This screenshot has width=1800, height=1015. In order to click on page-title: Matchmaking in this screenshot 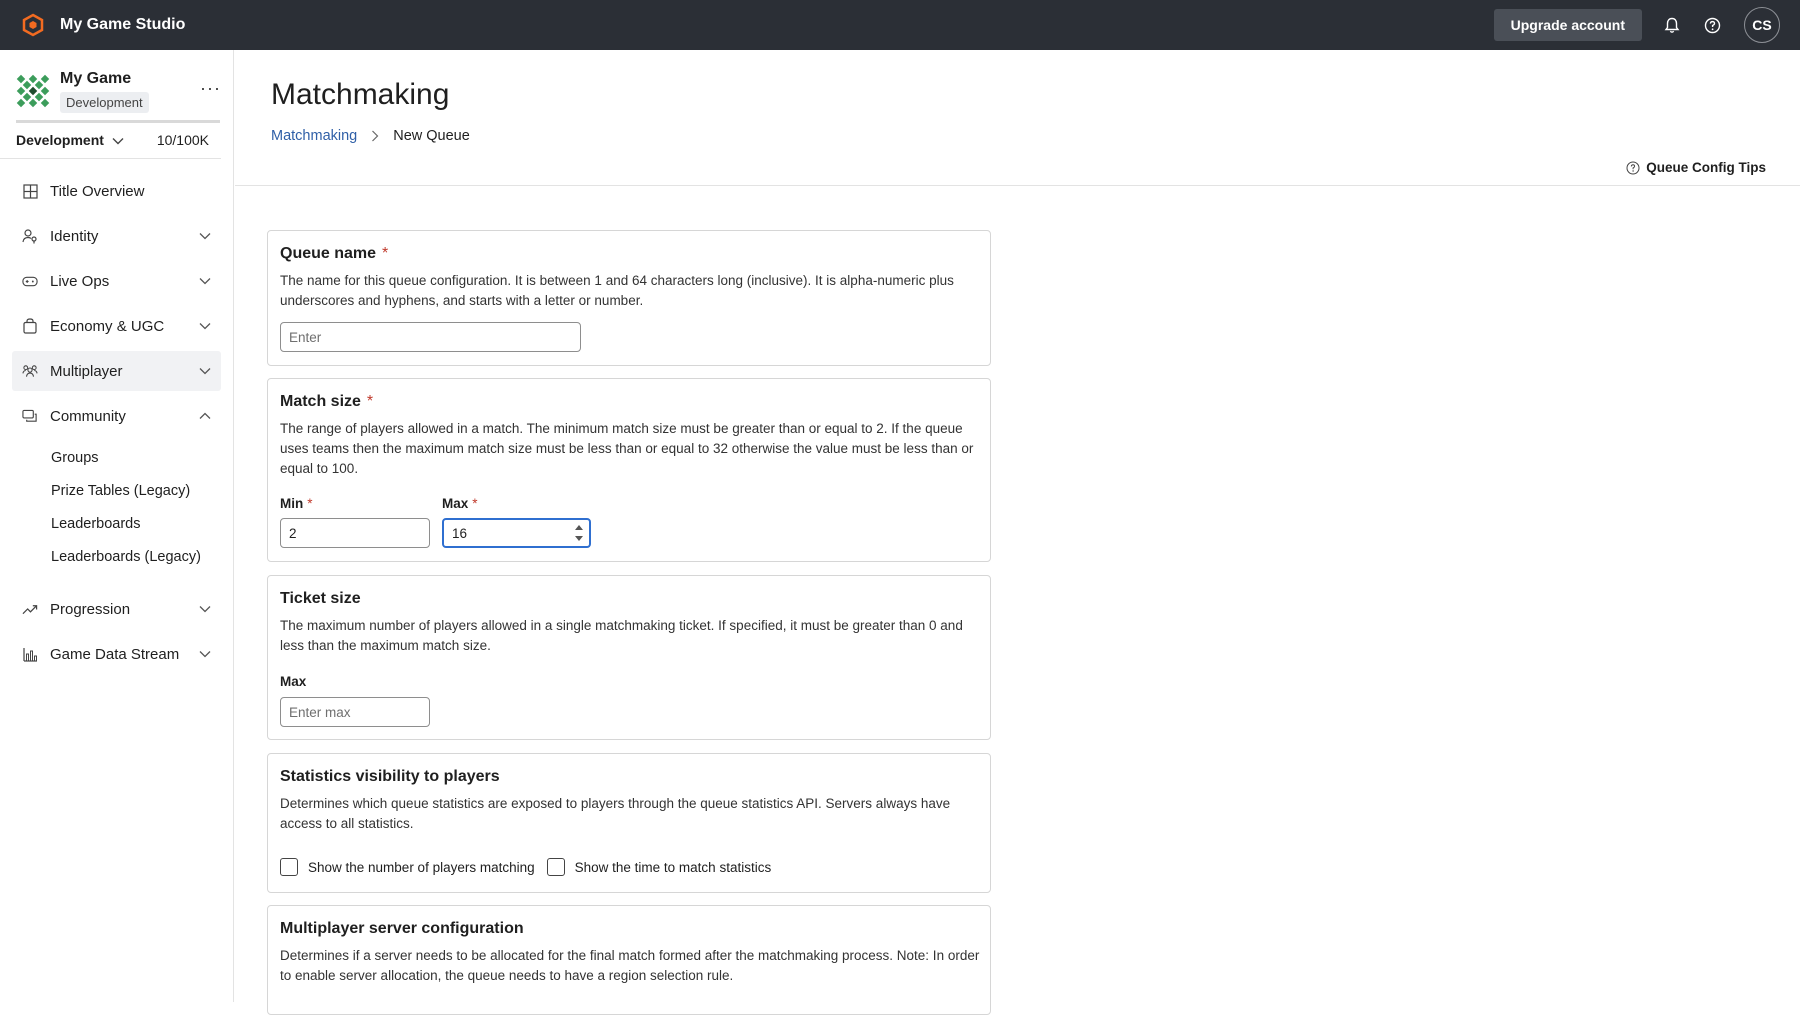, I will do `click(360, 94)`.